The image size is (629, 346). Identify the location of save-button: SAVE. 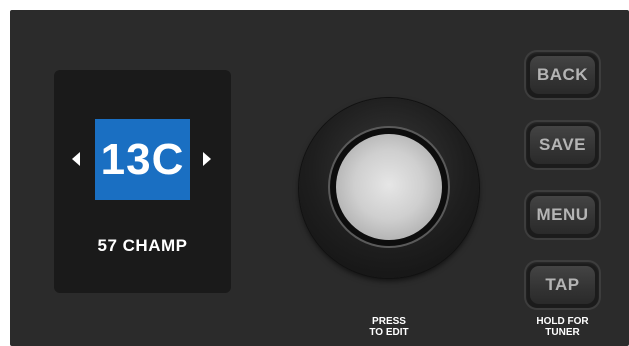
(562, 145).